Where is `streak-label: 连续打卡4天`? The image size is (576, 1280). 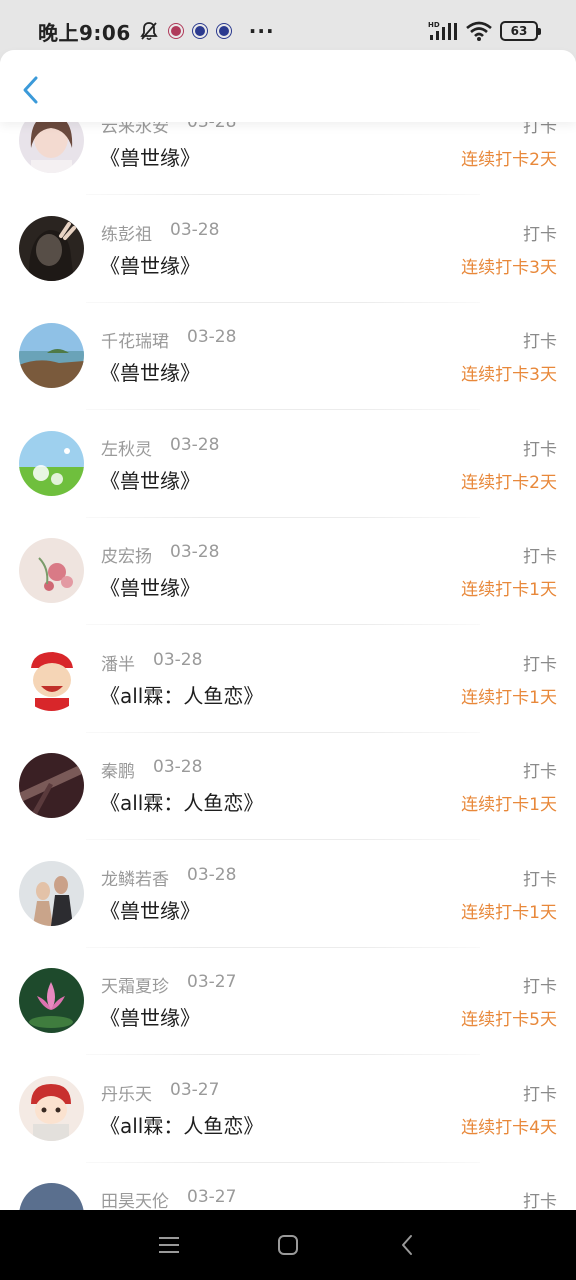
streak-label: 连续打卡4天 is located at coordinates (509, 1127).